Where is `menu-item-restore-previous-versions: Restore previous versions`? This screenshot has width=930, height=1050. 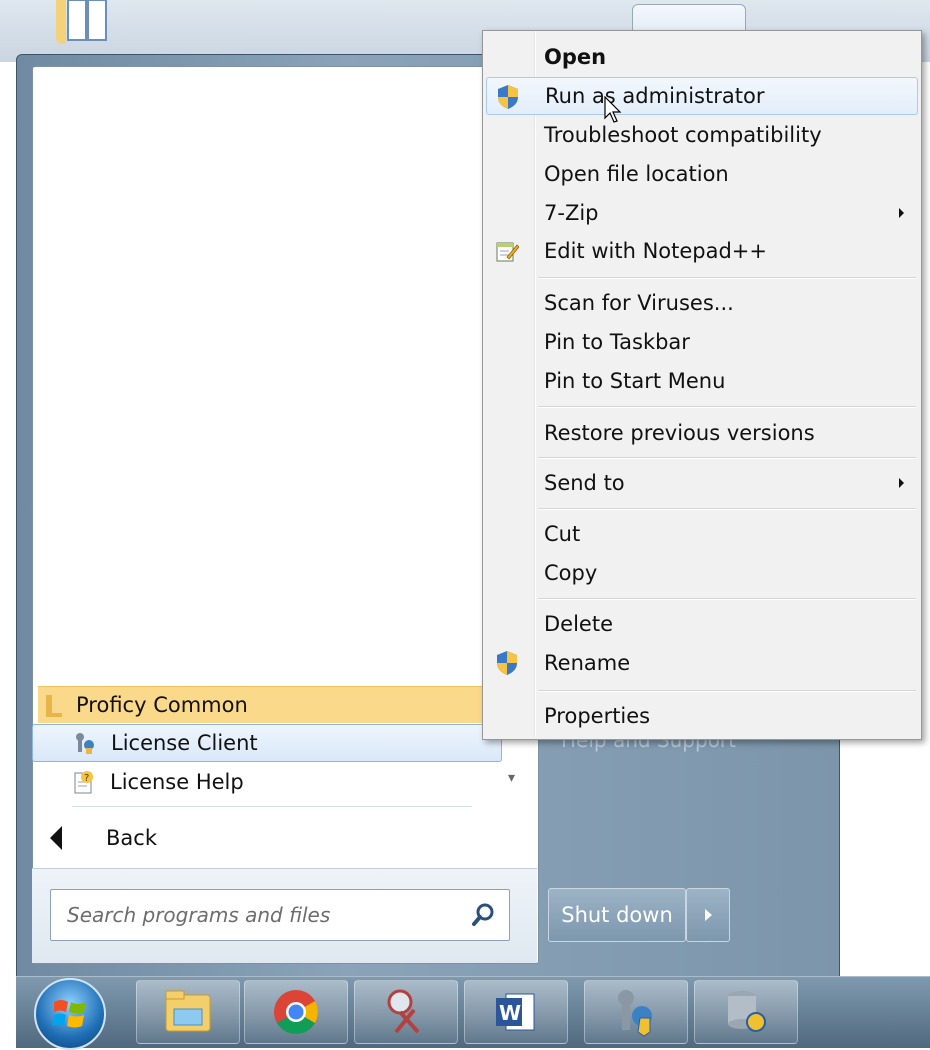 menu-item-restore-previous-versions: Restore previous versions is located at coordinates (701, 433).